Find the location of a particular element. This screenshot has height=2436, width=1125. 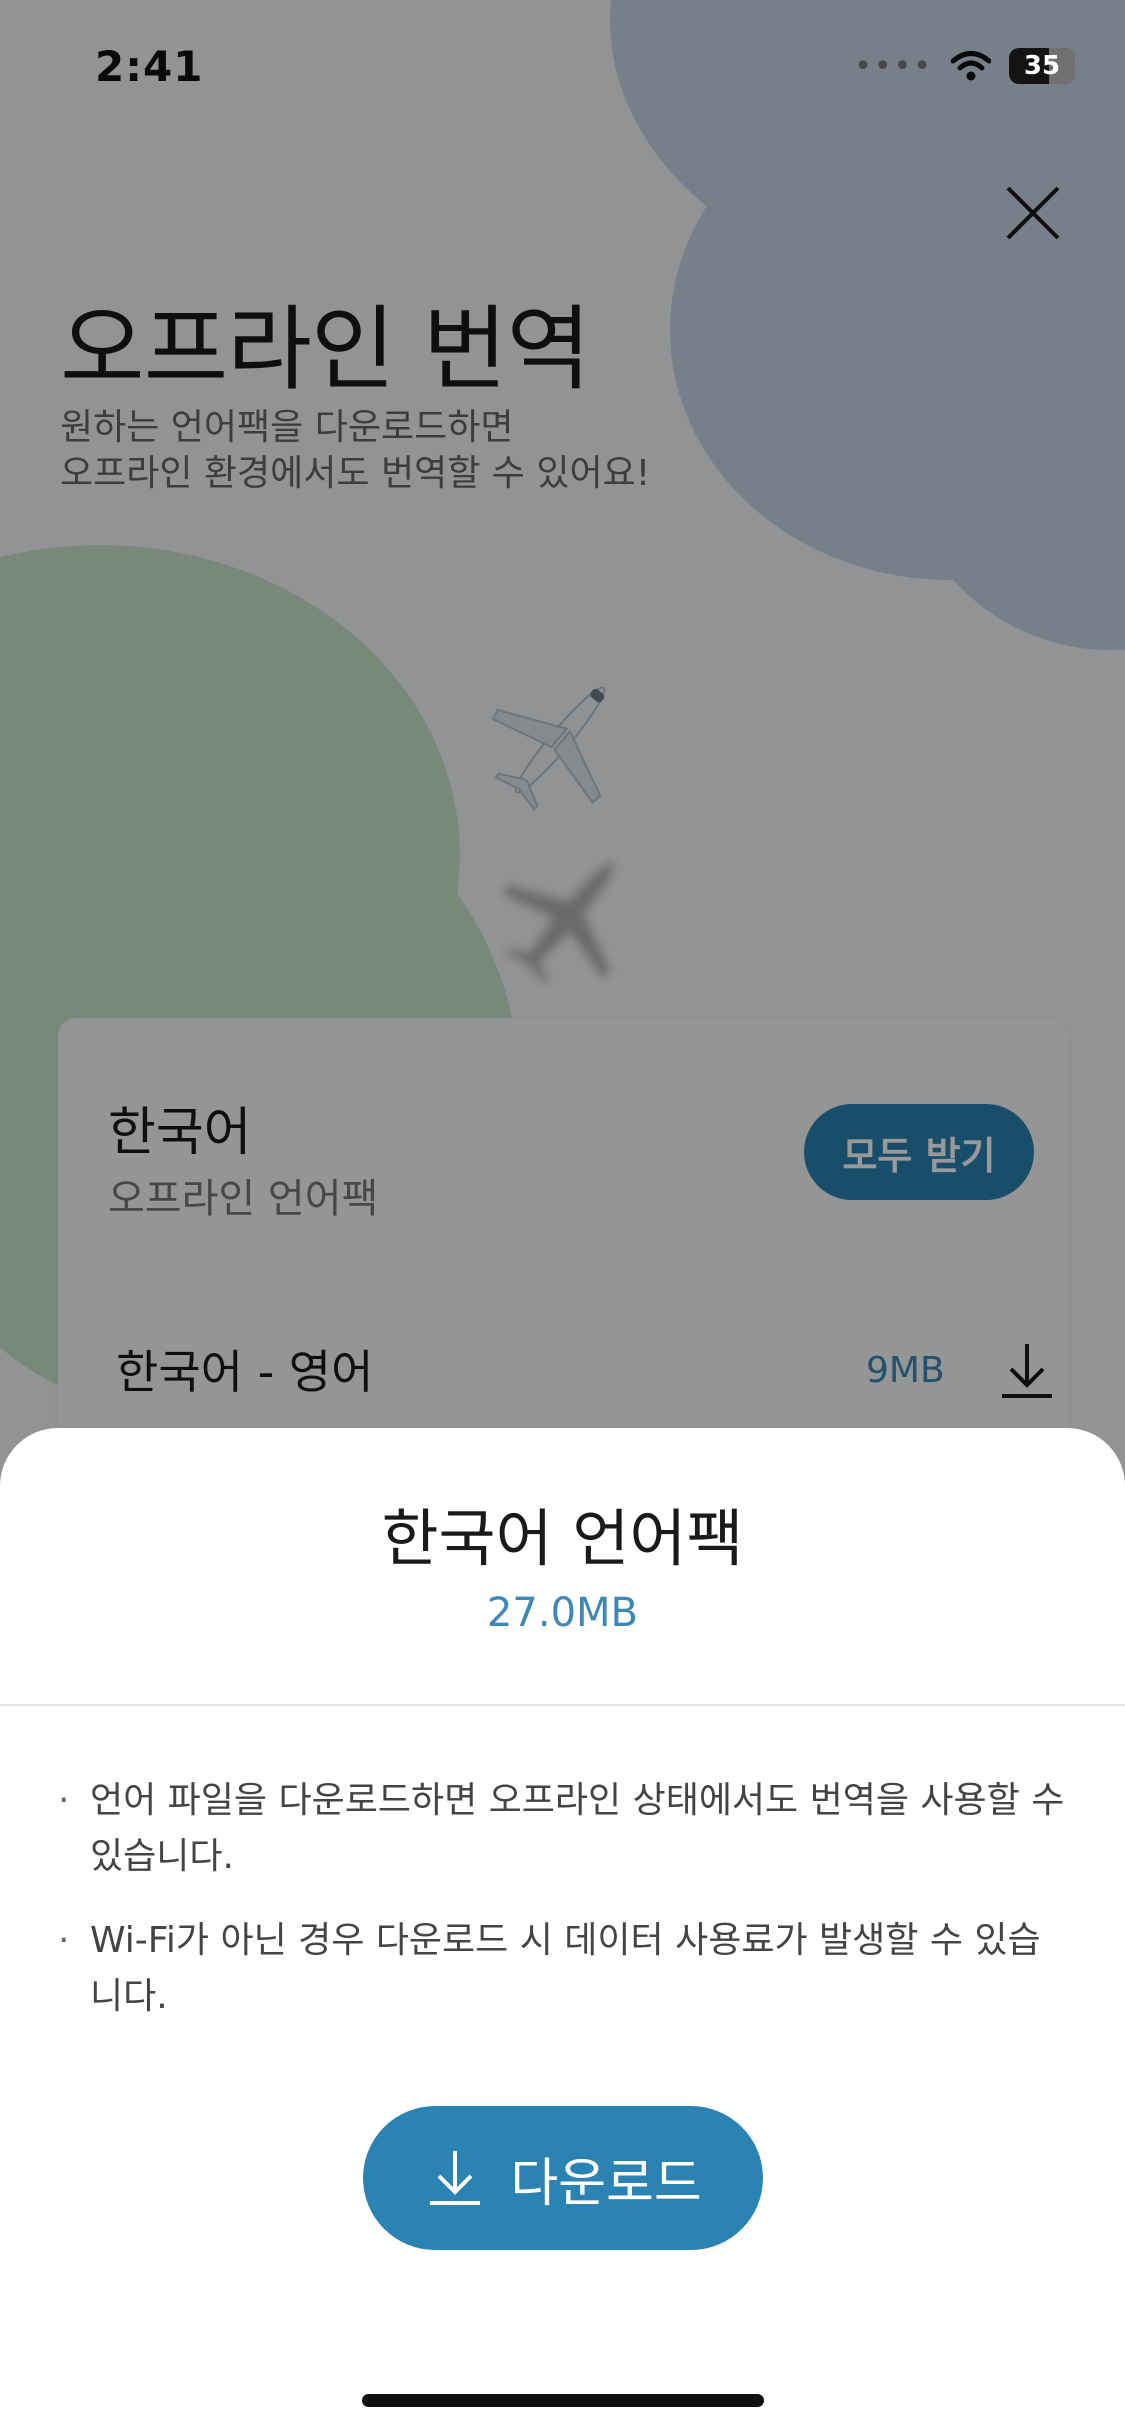

note-text: Wi-Fi가 아닌 경우 다운로드 시 데이터 사용료가 발생할 수 있습니다. is located at coordinates (565, 1968).